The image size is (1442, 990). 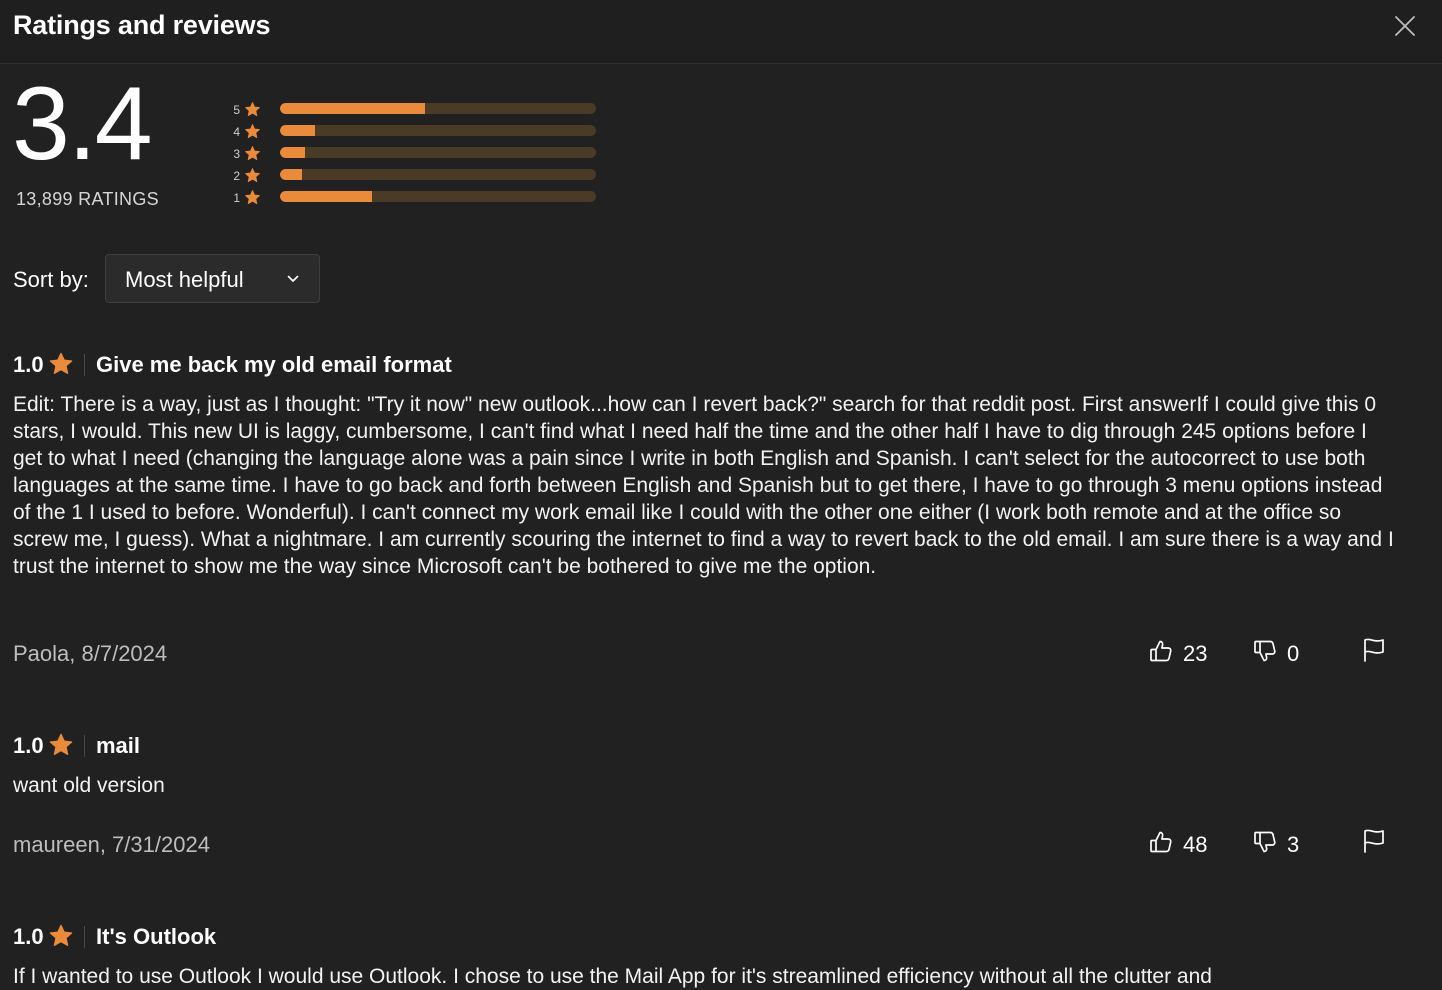 What do you see at coordinates (708, 748) in the screenshot?
I see `review-header: 1.0 mail` at bounding box center [708, 748].